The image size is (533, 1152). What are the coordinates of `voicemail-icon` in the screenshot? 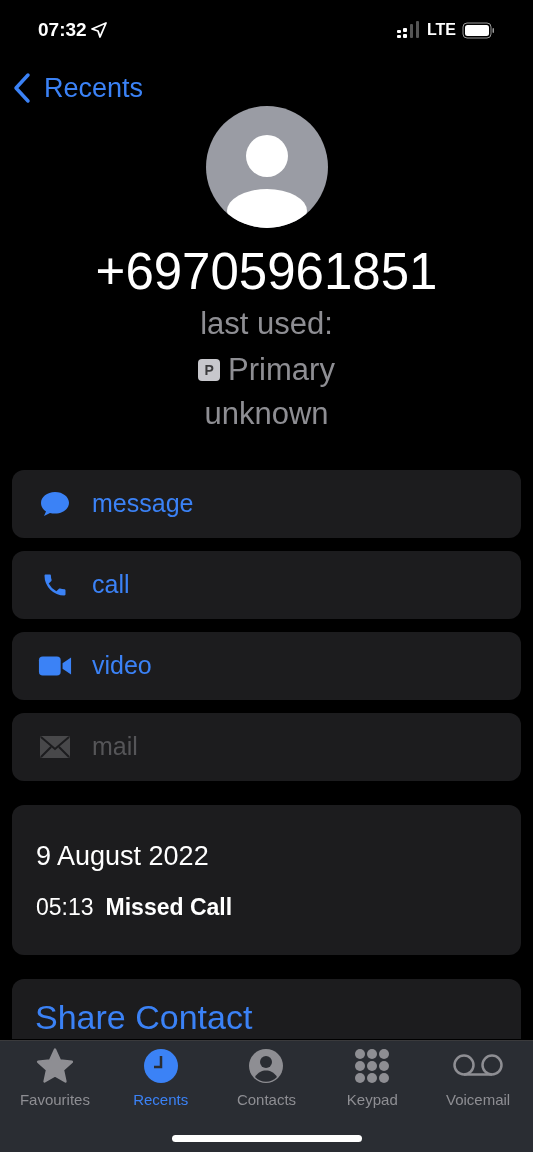 It's located at (478, 1066).